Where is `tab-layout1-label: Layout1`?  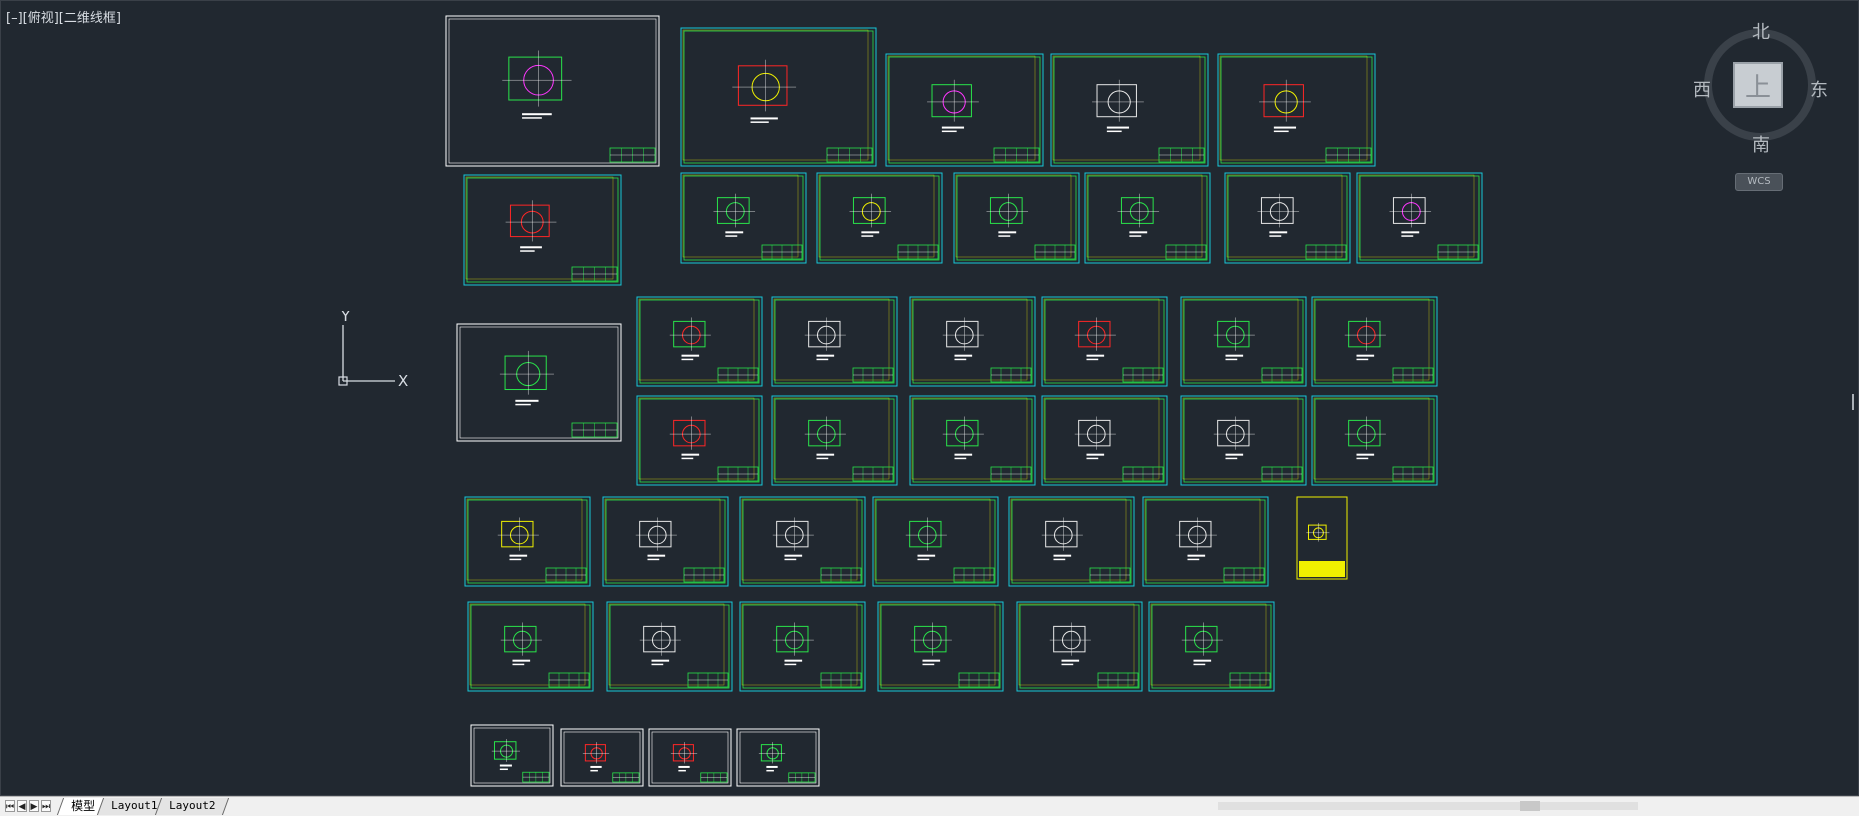
tab-layout1-label: Layout1 is located at coordinates (134, 805).